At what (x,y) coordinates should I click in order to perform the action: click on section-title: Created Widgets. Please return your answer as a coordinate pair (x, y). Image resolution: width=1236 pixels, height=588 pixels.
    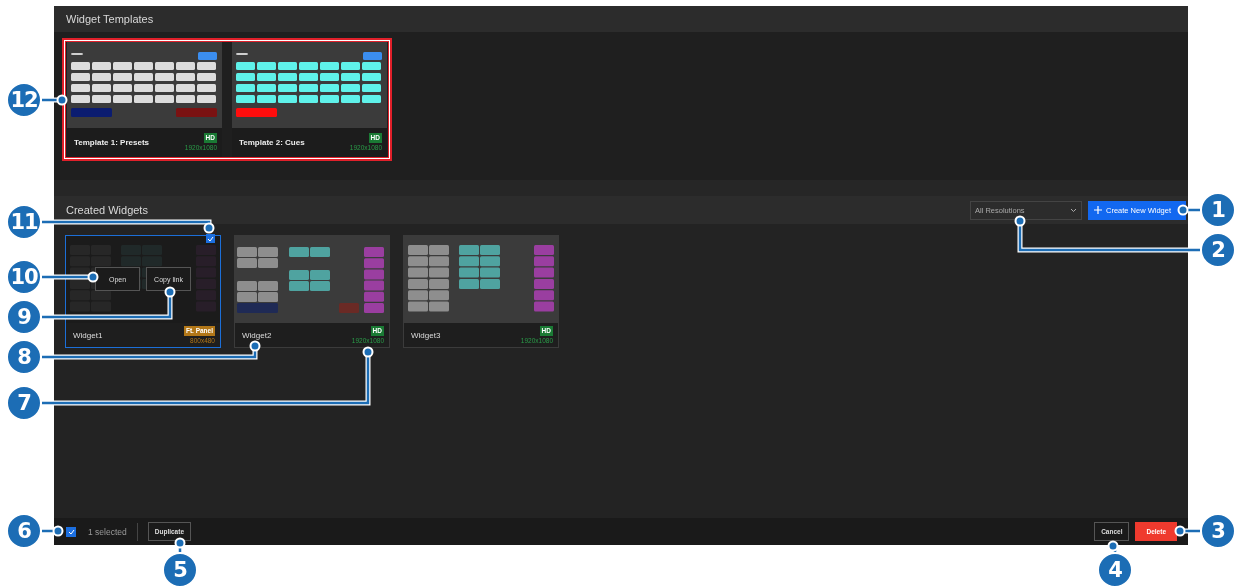
    Looking at the image, I should click on (107, 210).